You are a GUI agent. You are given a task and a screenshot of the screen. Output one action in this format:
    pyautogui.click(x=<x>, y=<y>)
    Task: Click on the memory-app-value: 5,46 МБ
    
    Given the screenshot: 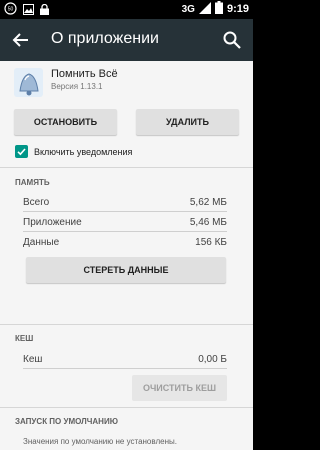 What is the action you would take?
    pyautogui.click(x=208, y=222)
    